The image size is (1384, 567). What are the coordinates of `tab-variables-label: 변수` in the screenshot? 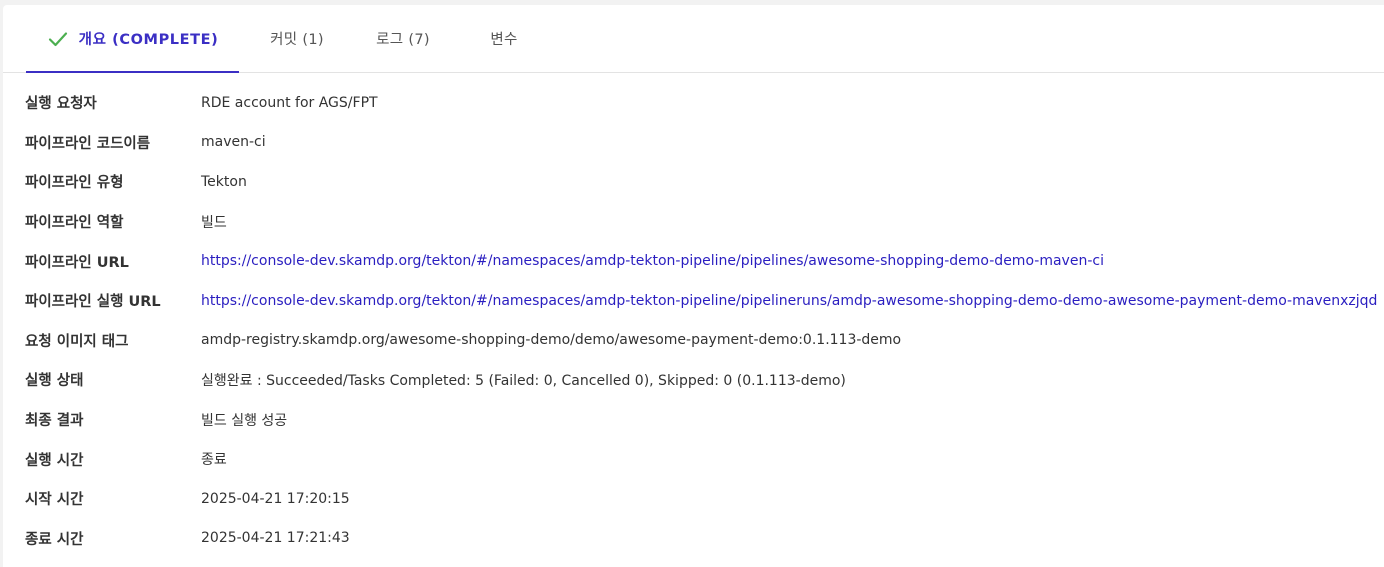 It's located at (504, 40).